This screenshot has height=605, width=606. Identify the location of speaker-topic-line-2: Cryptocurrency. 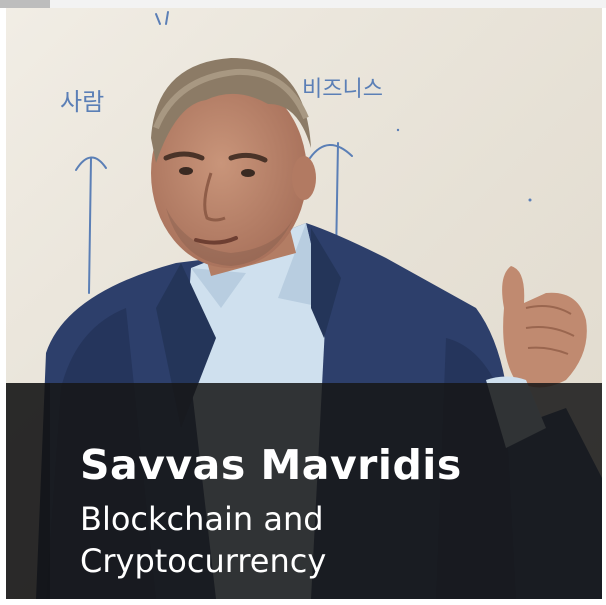
(203, 561).